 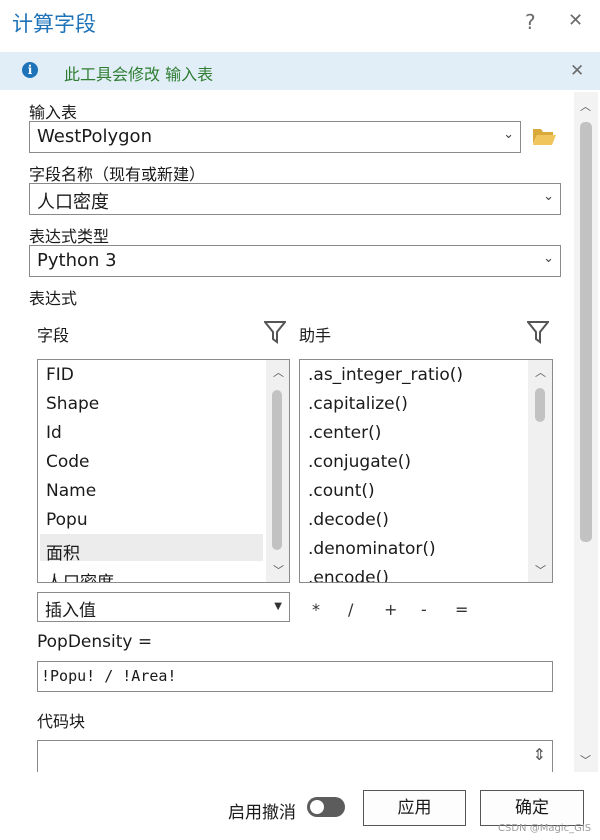 What do you see at coordinates (295, 199) in the screenshot?
I see `field-name-combo: 人口密度 ⌄` at bounding box center [295, 199].